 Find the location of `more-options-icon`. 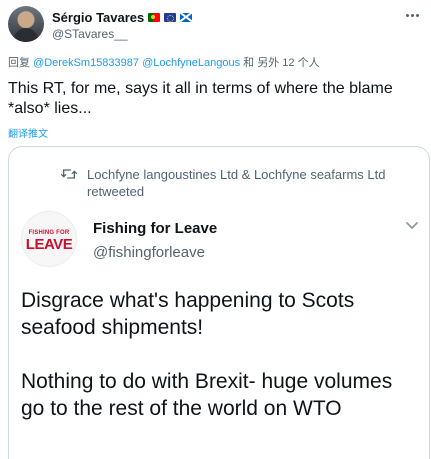

more-options-icon is located at coordinates (412, 15).